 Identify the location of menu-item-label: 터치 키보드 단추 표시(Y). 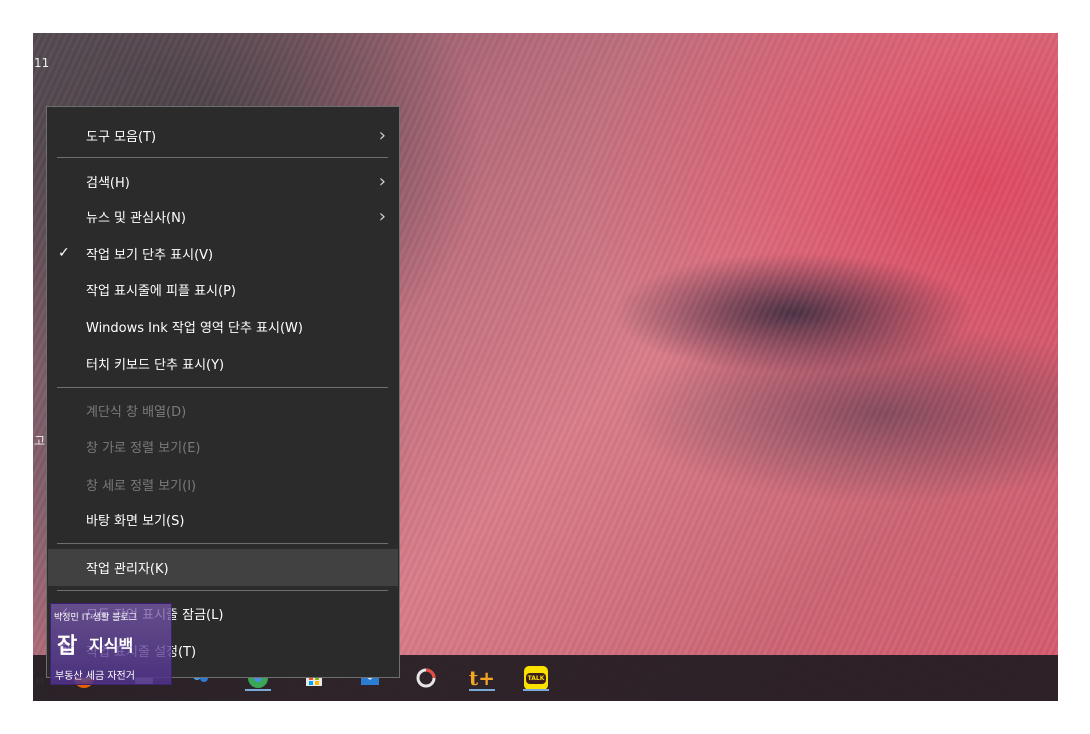
(155, 365).